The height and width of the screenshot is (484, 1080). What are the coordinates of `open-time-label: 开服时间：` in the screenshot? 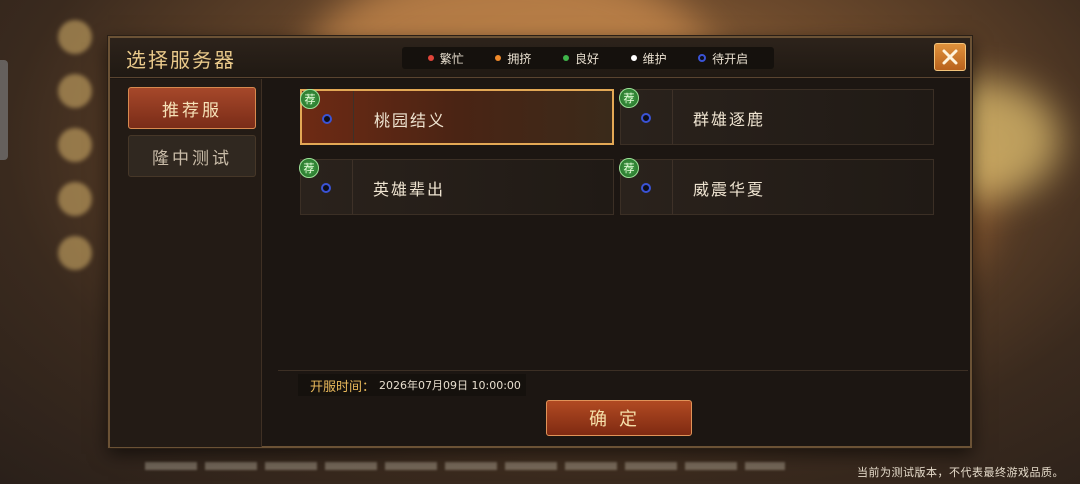 It's located at (343, 387).